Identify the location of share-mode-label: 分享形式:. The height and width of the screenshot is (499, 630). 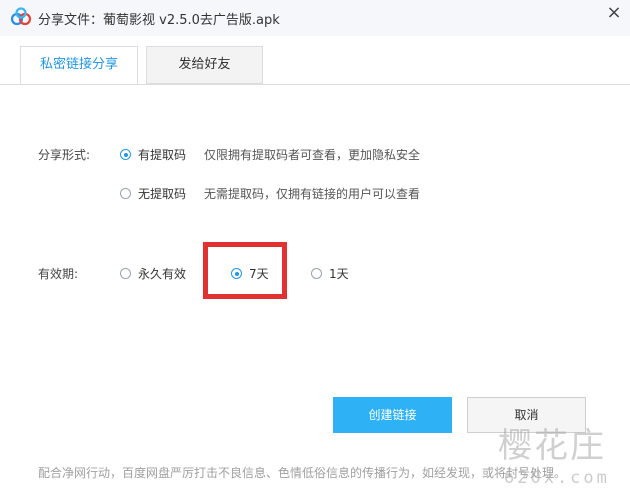
(64, 155).